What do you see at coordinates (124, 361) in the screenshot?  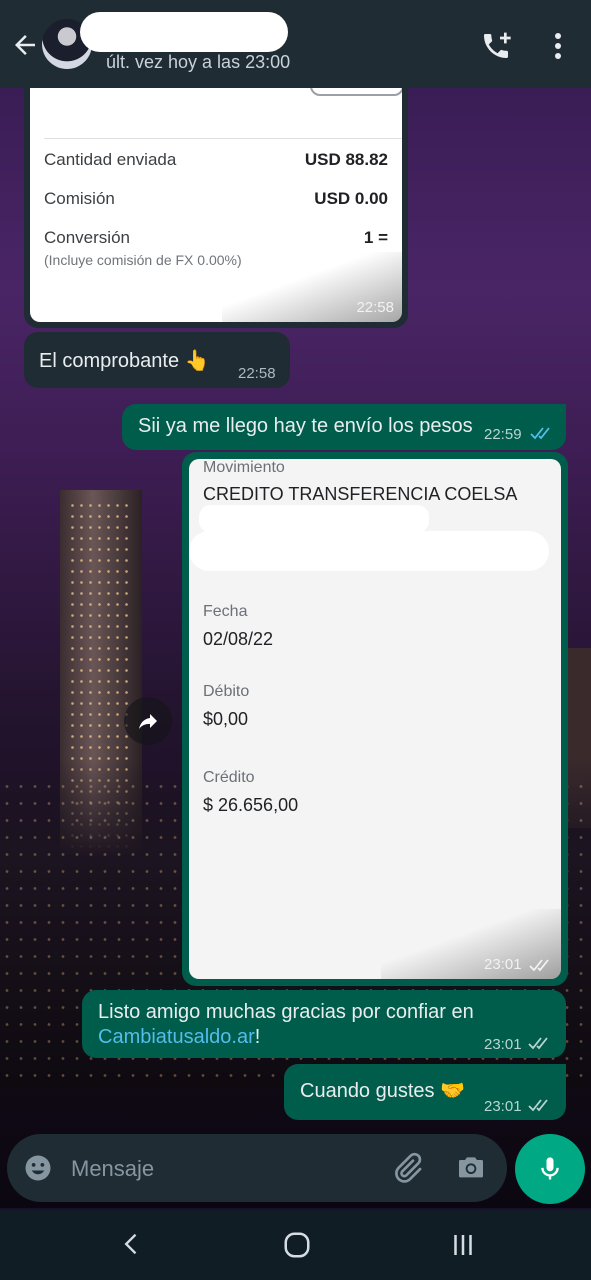 I see `message-text: El comprobante 👆` at bounding box center [124, 361].